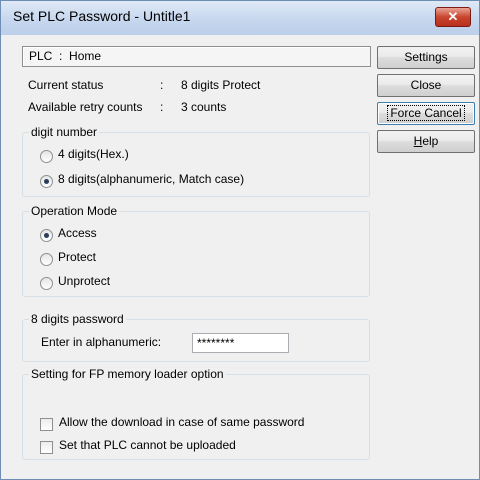 The height and width of the screenshot is (480, 480). I want to click on force-cancel-button: Force Cancel, so click(426, 113).